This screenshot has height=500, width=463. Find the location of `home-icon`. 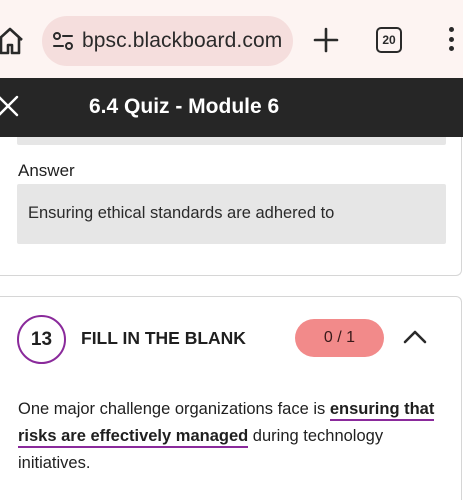

home-icon is located at coordinates (12, 41).